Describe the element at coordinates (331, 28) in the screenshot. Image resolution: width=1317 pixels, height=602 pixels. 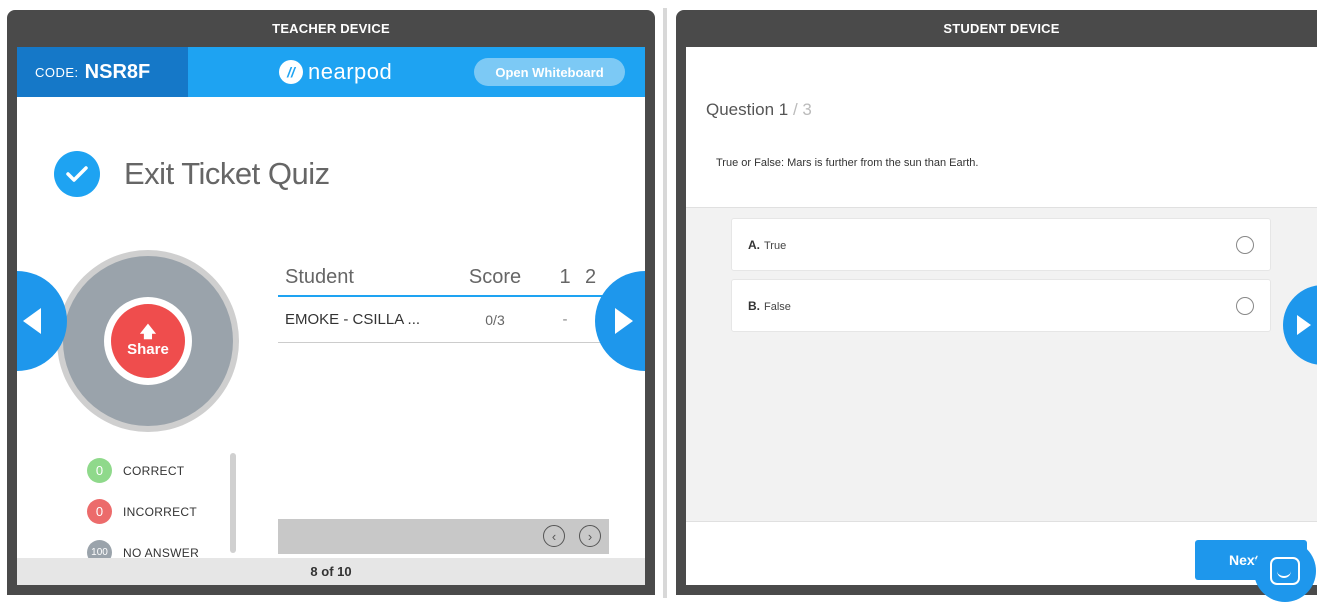
I see `teacher-device-header: TEACHER DEVICE` at that location.